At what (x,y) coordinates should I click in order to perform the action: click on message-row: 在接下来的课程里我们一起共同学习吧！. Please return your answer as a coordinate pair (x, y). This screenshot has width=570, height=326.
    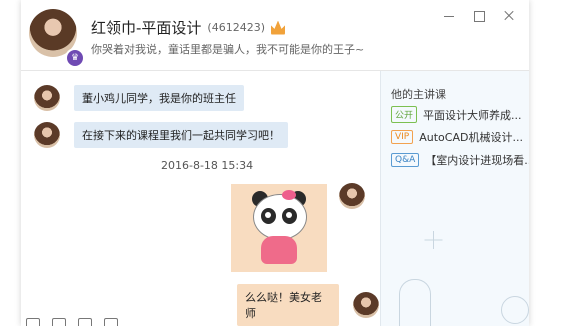
    Looking at the image, I should click on (161, 135).